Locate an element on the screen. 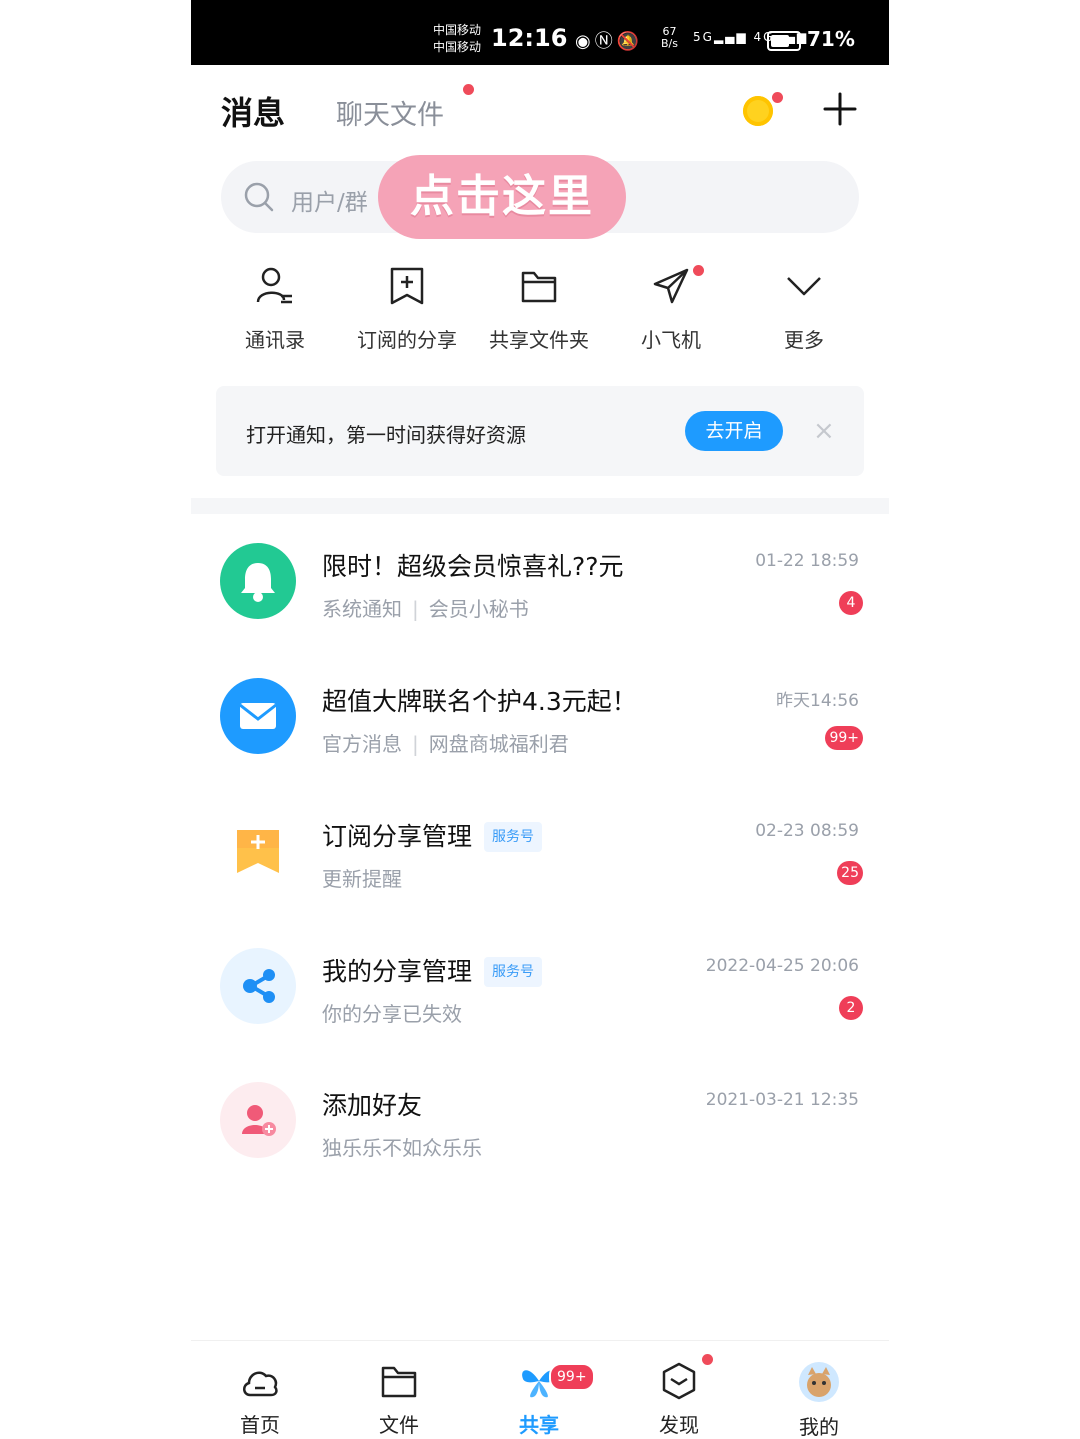 The width and height of the screenshot is (1080, 1439). nav-discover: 发现 is located at coordinates (679, 1399).